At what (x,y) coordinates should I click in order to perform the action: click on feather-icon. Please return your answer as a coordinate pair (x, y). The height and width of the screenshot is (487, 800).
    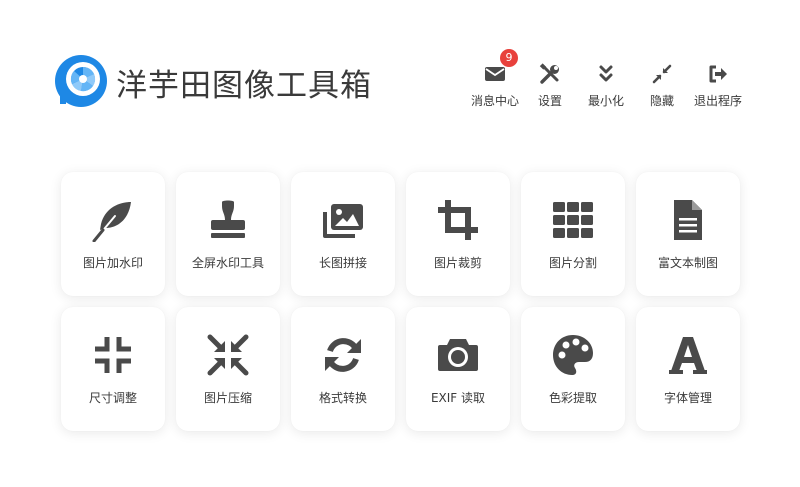
    Looking at the image, I should click on (111, 222).